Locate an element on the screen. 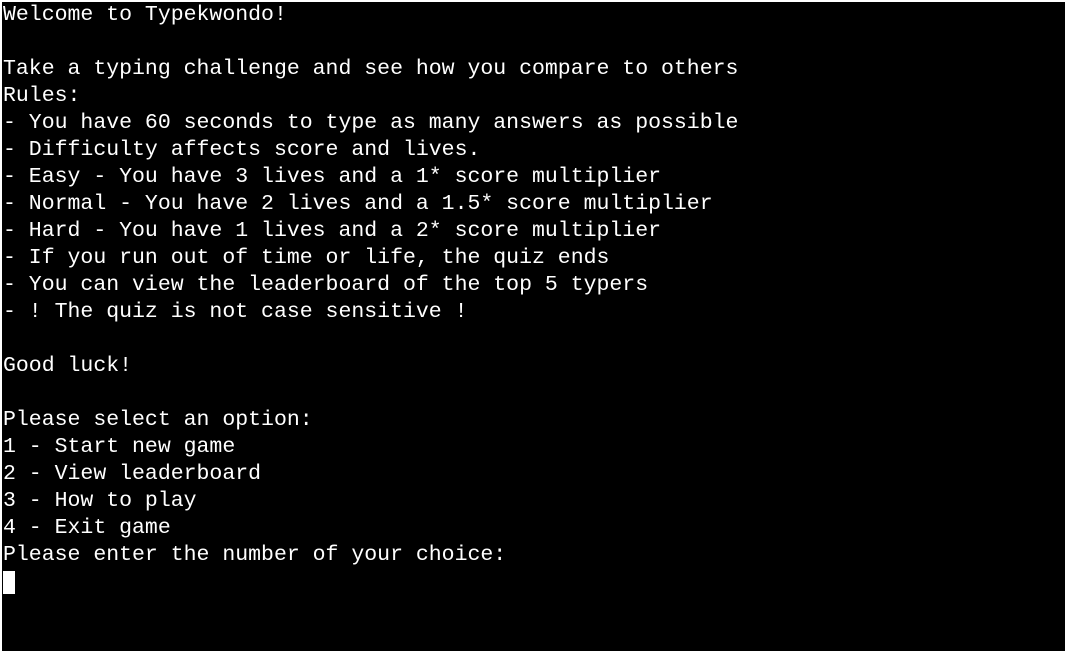 The height and width of the screenshot is (653, 1067). menu-option-start: 1 - Start new game is located at coordinates (119, 447).